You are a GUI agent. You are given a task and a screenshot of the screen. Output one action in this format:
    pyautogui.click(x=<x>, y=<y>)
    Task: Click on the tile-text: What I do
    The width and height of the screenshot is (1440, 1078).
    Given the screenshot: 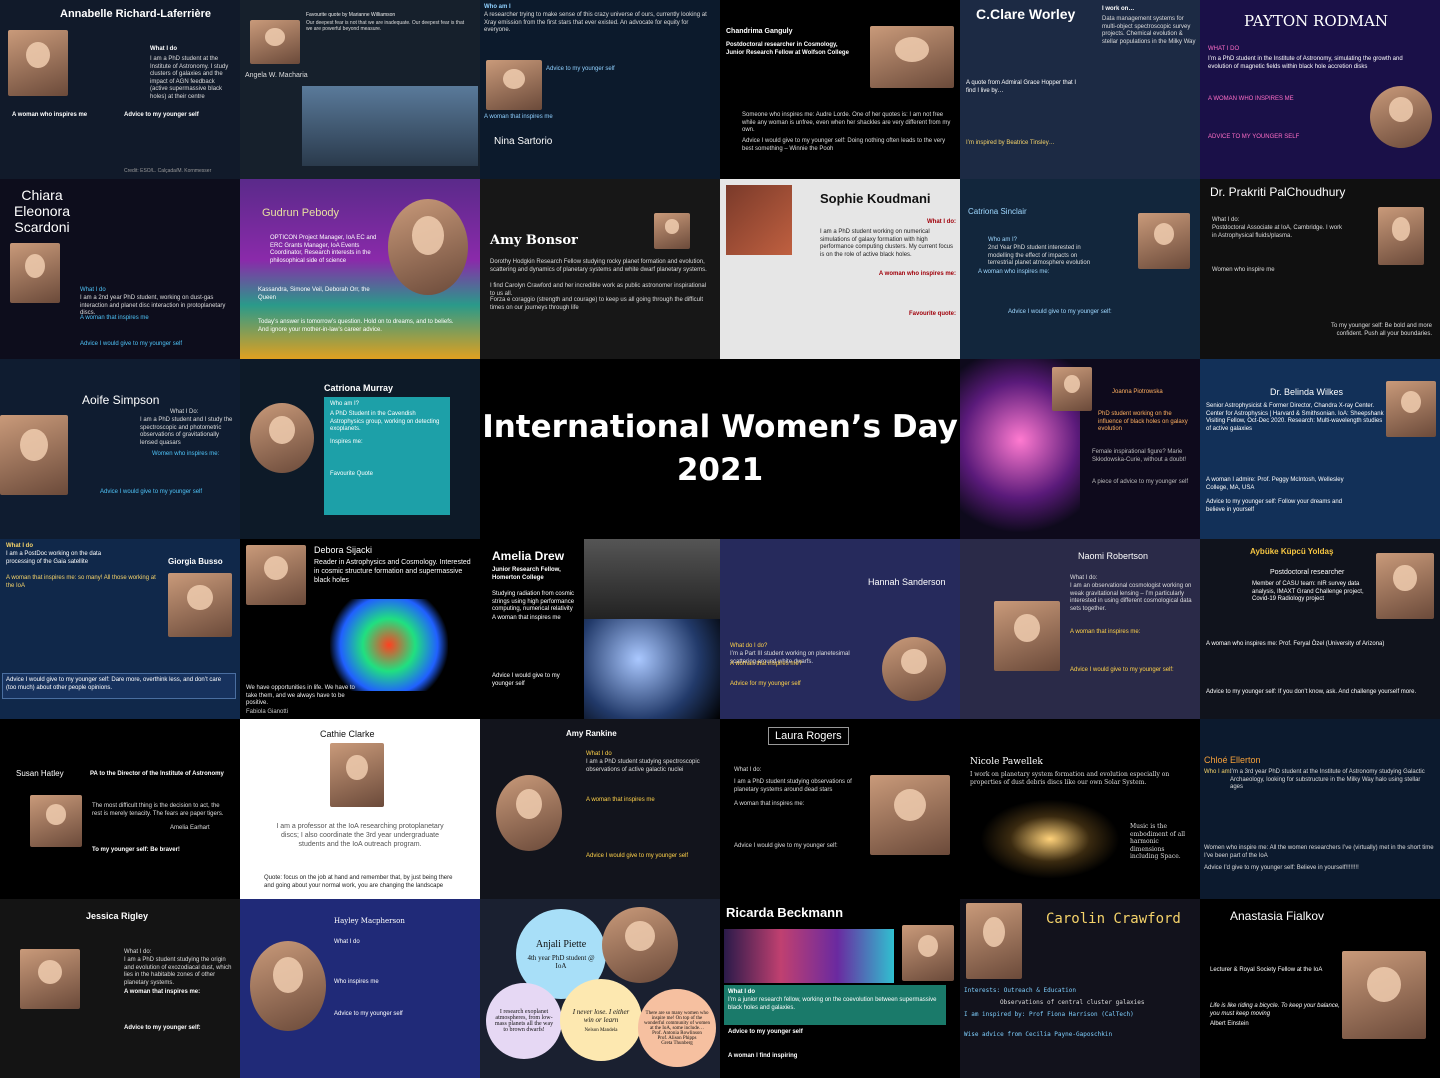 What is the action you would take?
    pyautogui.click(x=347, y=942)
    